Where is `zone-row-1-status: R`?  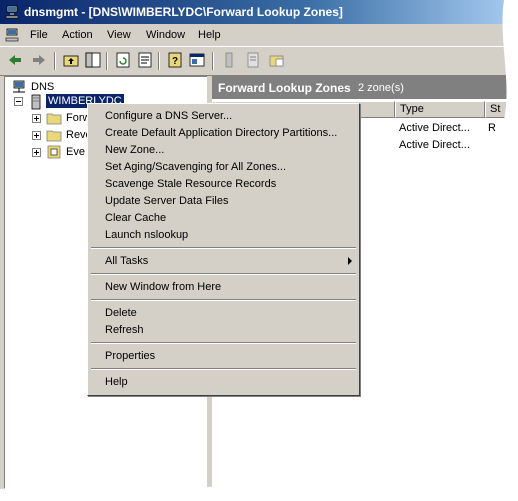 zone-row-1-status: R is located at coordinates (492, 128).